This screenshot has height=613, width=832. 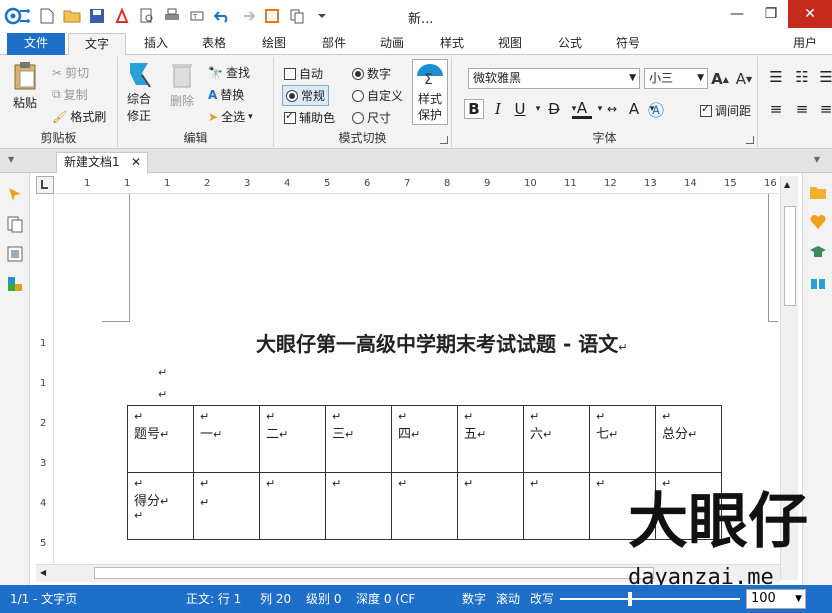 I want to click on line-spacing-checkbox: 调间距, so click(x=725, y=110).